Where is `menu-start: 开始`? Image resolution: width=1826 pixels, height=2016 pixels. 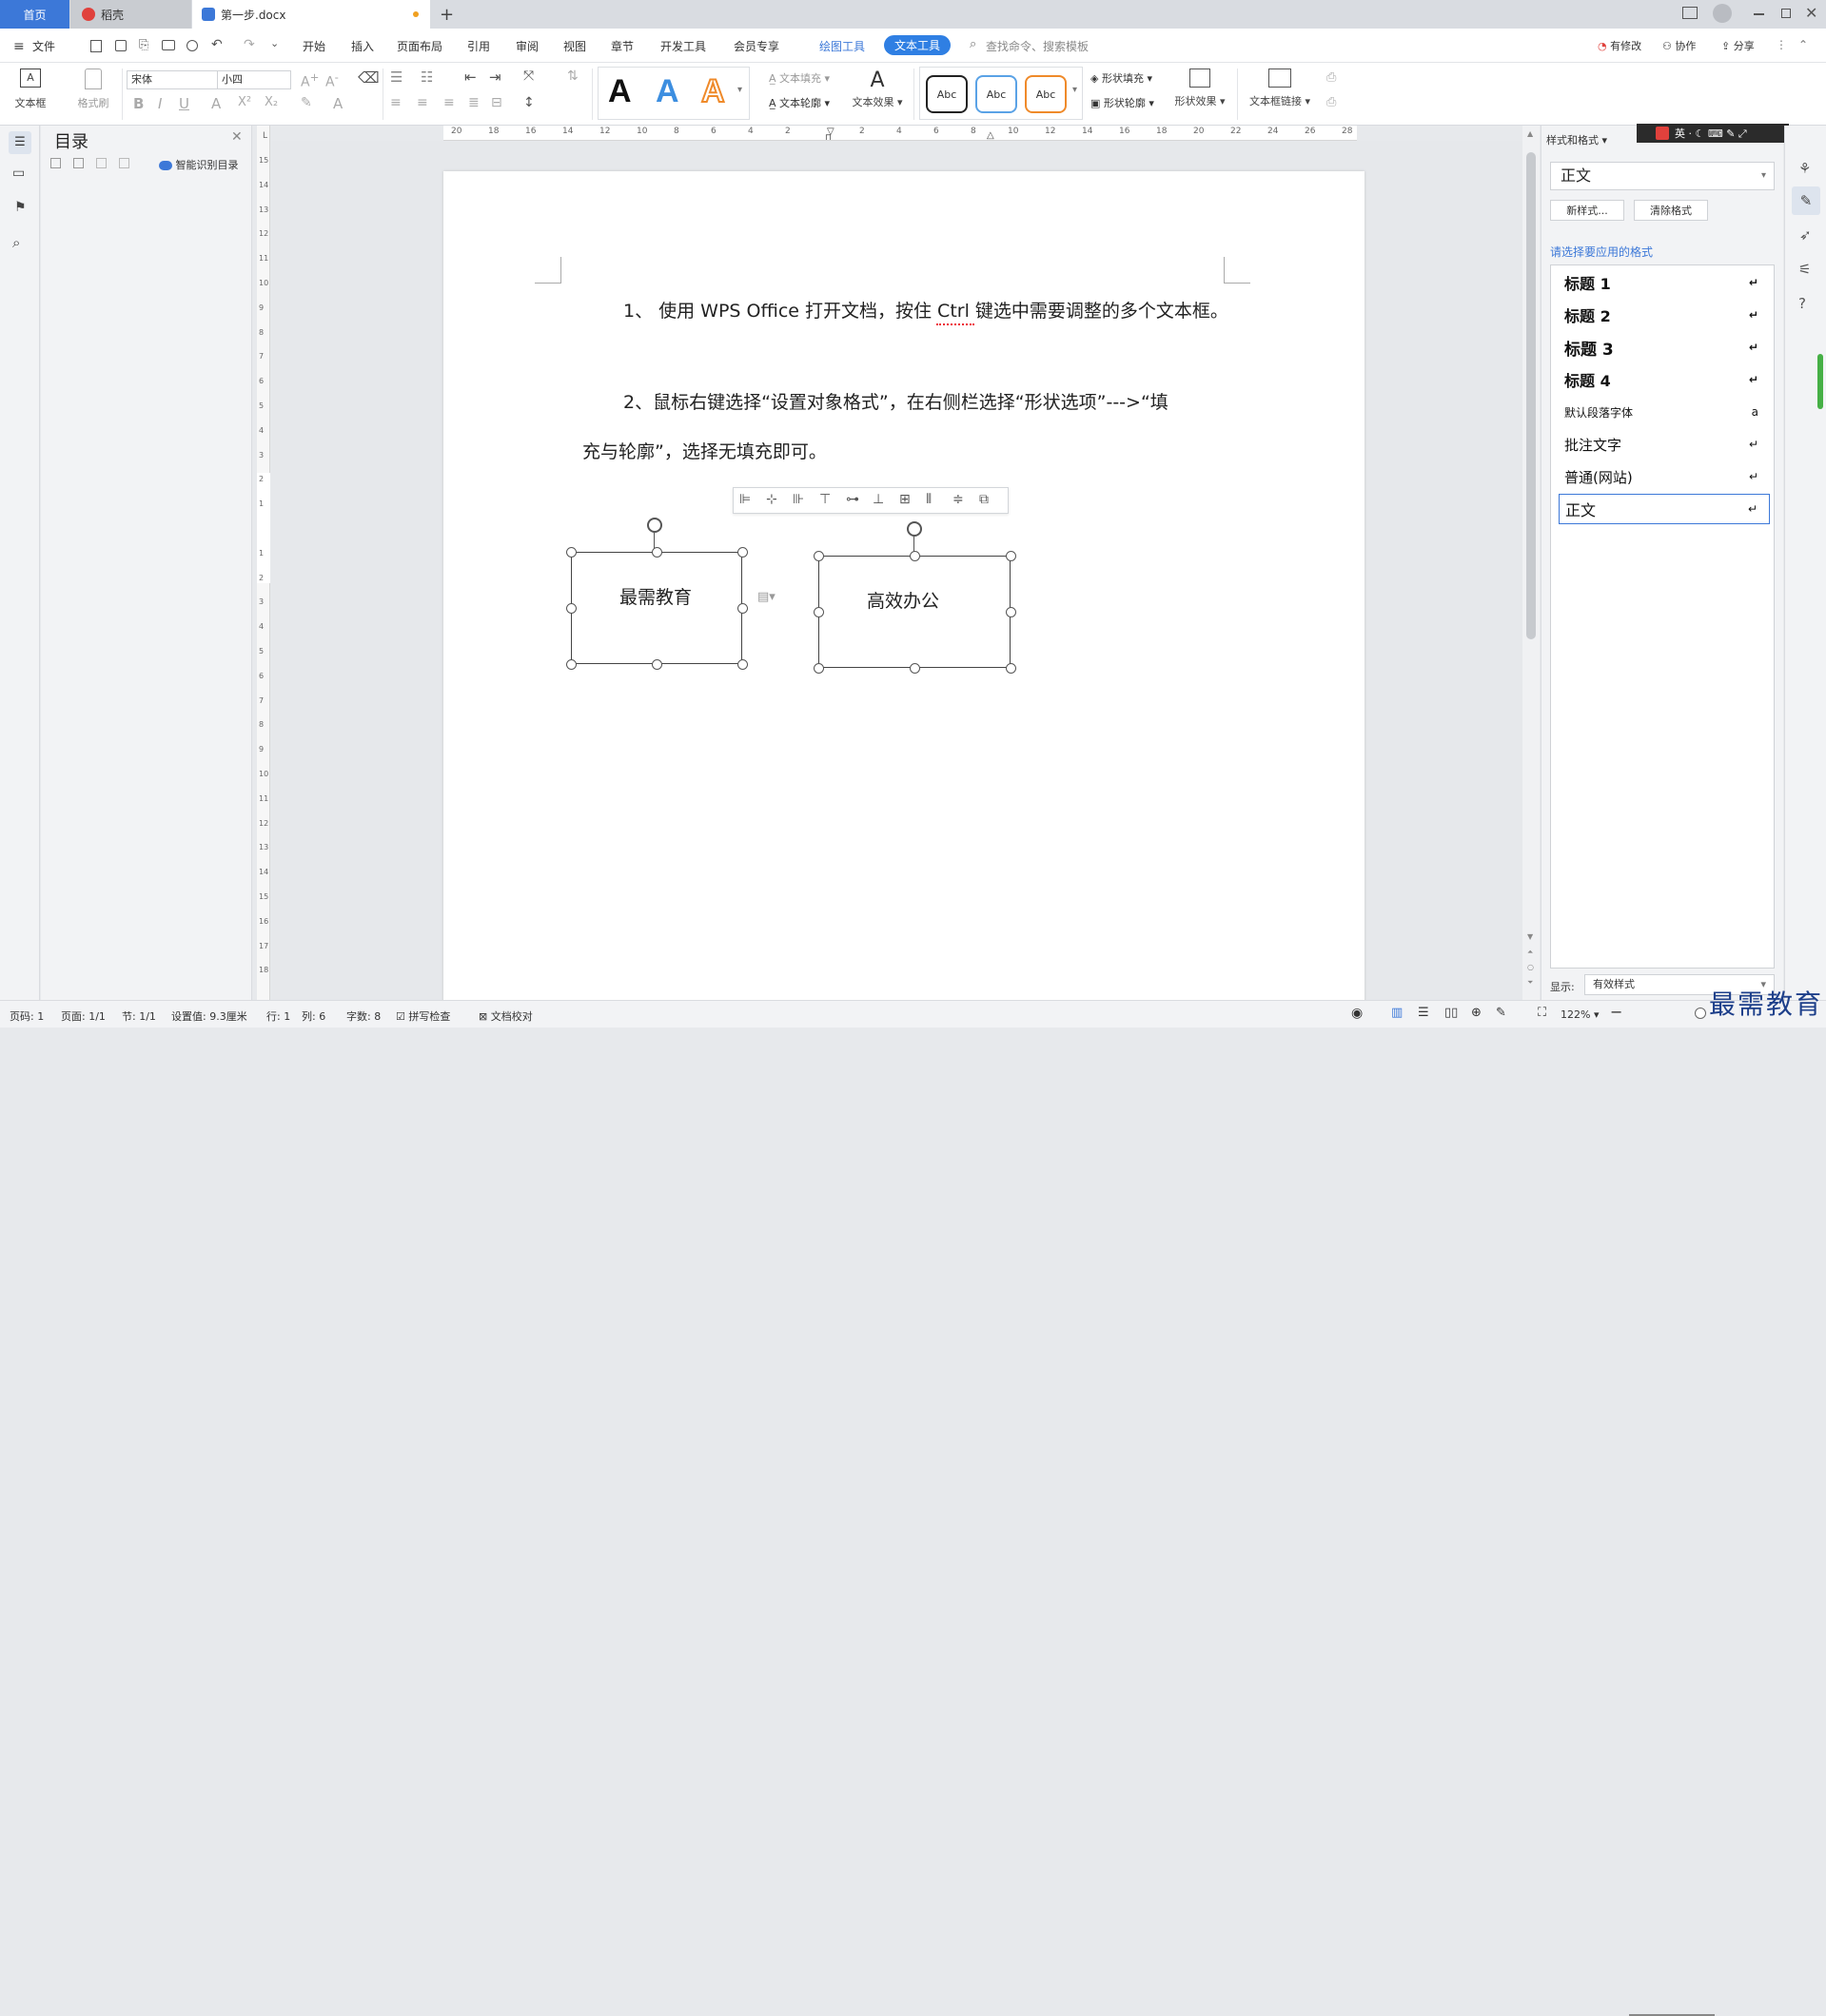
menu-start: 开始 is located at coordinates (314, 46).